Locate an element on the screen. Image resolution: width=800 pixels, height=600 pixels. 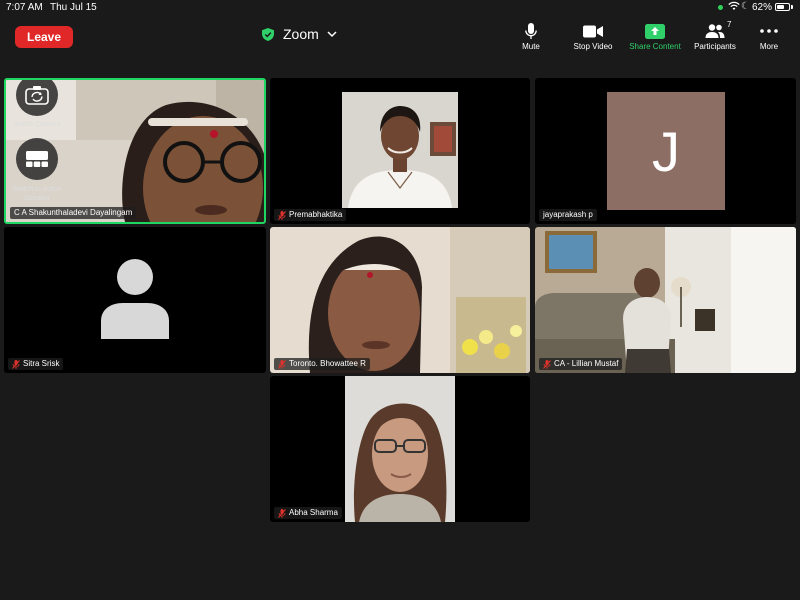
avatar-initial: J is located at coordinates (666, 151).